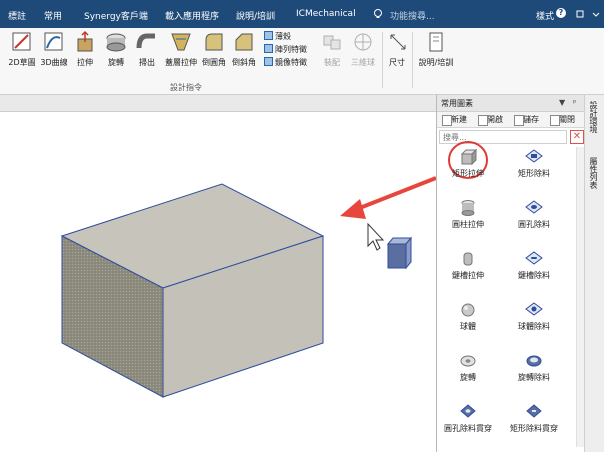 This screenshot has width=604, height=452. I want to click on shape-label: 圓孔除料貫穿, so click(468, 428).